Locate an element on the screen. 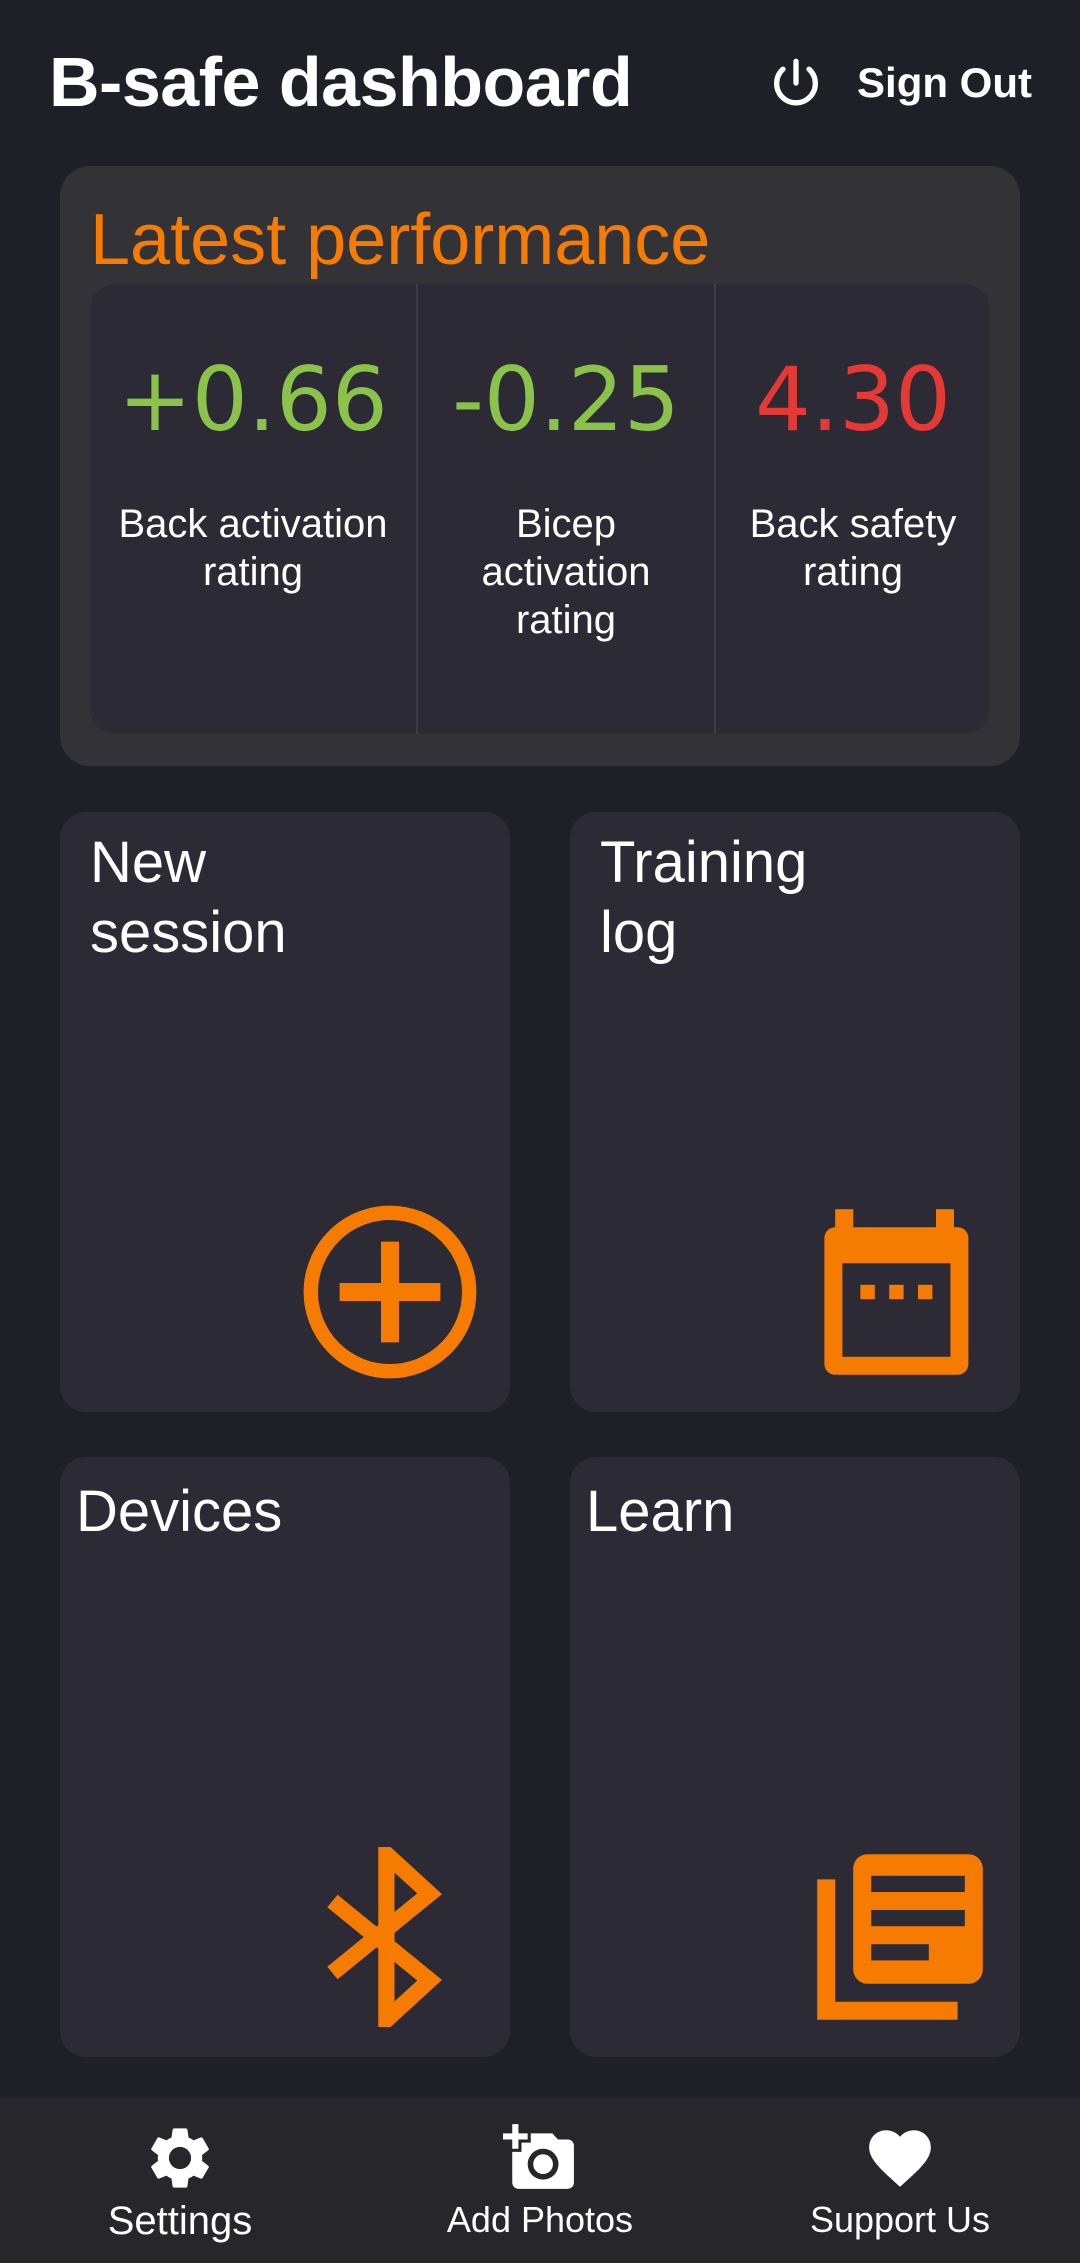  nav-add-photos: Add Photos is located at coordinates (540, 2180).